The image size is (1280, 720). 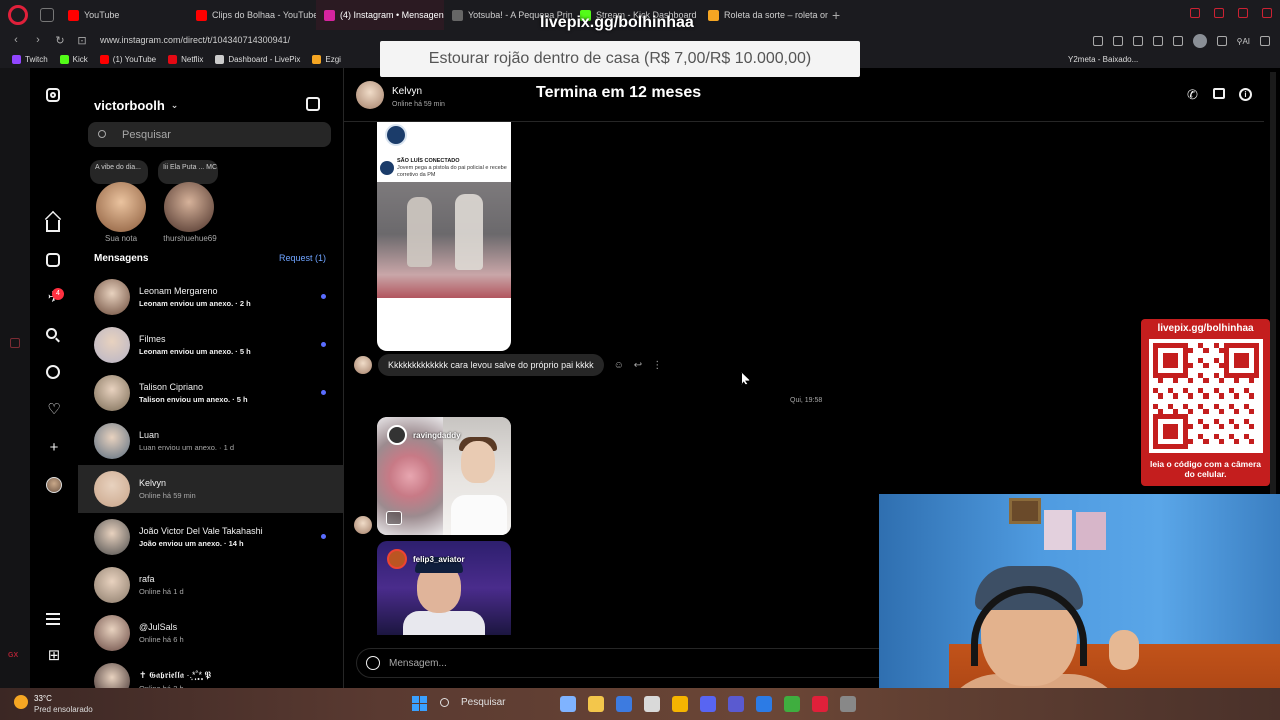 What do you see at coordinates (444, 588) in the screenshot?
I see `shared-reel: felip3_aviator` at bounding box center [444, 588].